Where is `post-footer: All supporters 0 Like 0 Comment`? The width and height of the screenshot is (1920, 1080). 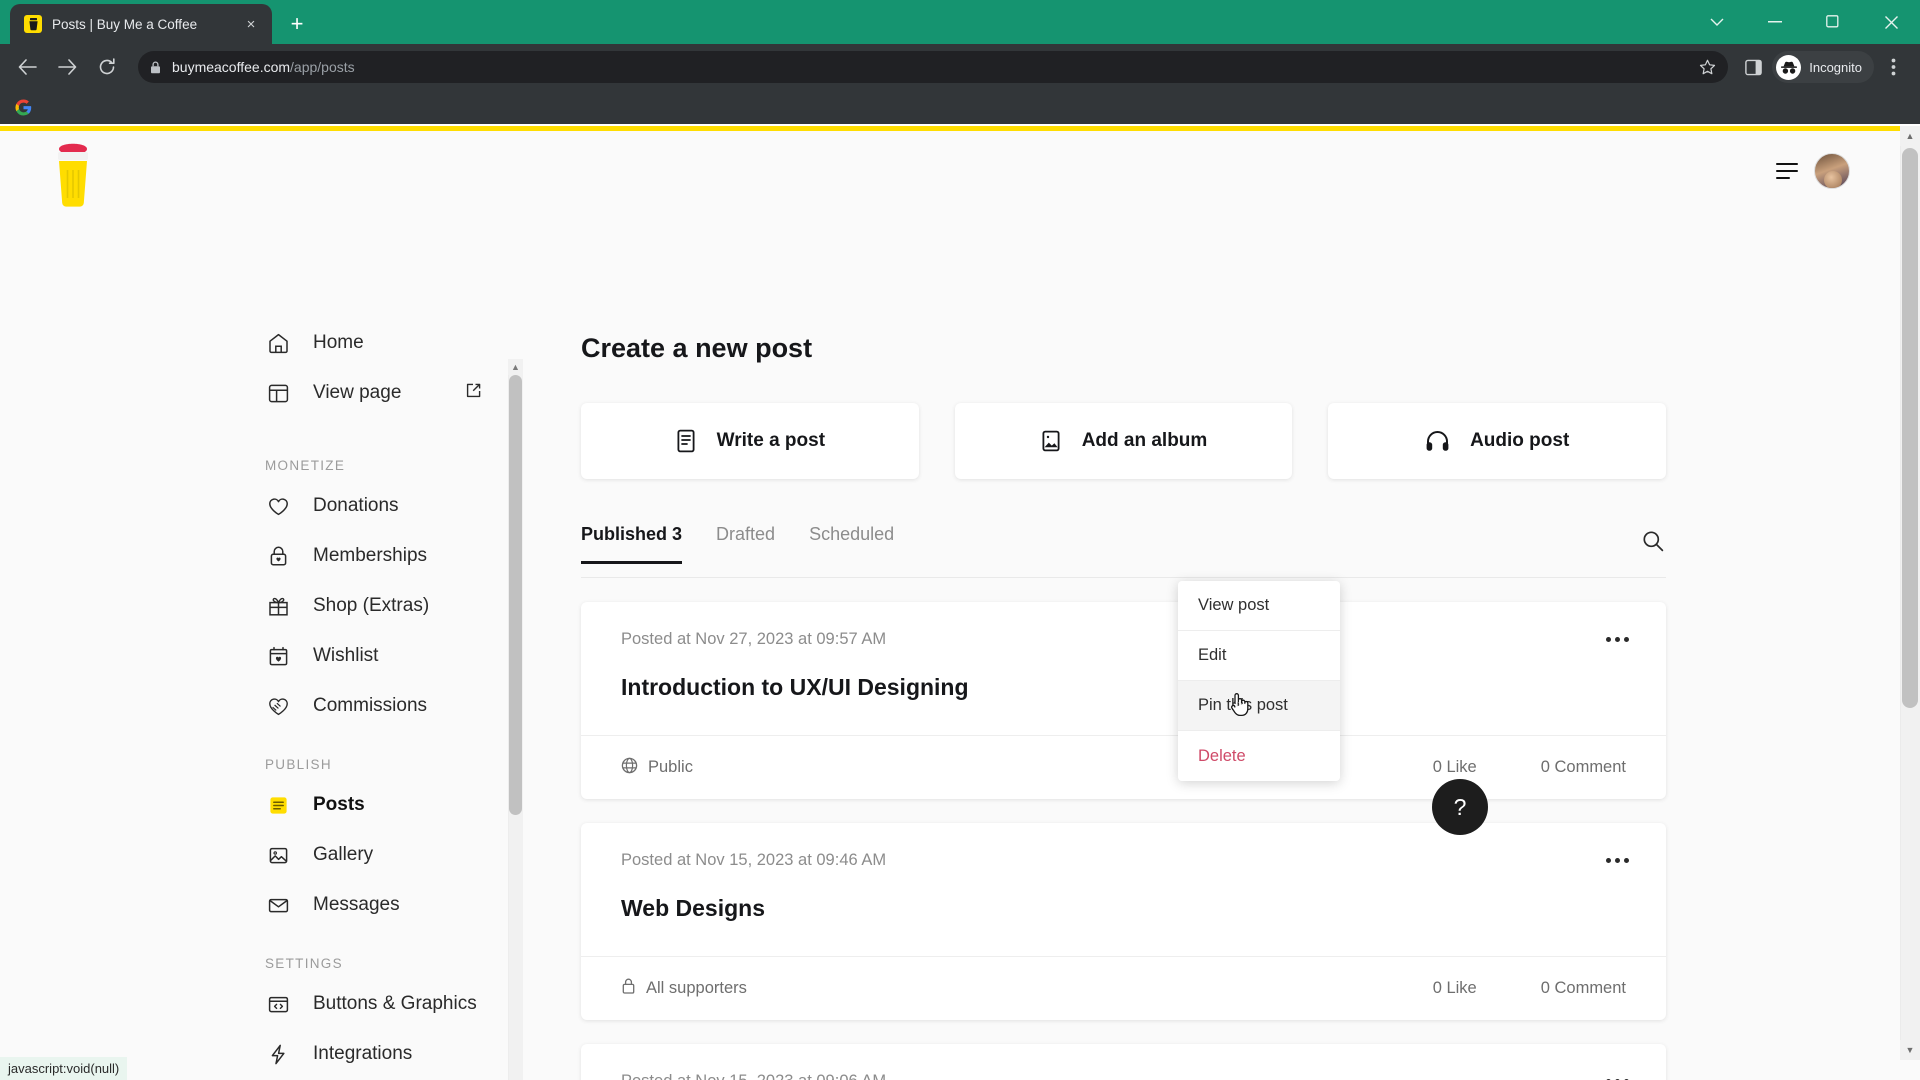
post-footer: All supporters 0 Like 0 Comment is located at coordinates (1123, 988).